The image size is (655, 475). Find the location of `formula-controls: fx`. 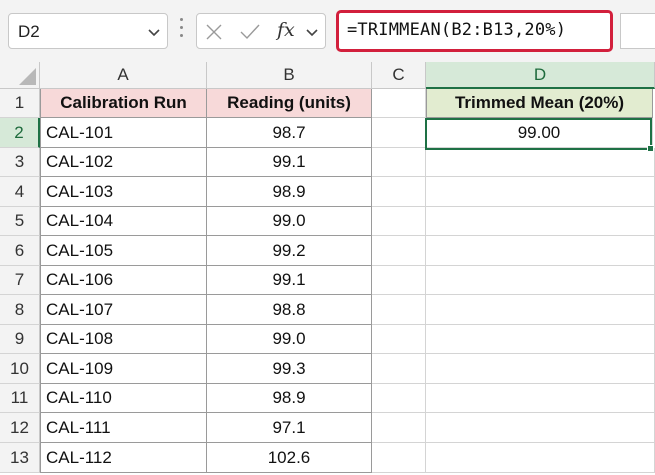

formula-controls: fx is located at coordinates (261, 31).